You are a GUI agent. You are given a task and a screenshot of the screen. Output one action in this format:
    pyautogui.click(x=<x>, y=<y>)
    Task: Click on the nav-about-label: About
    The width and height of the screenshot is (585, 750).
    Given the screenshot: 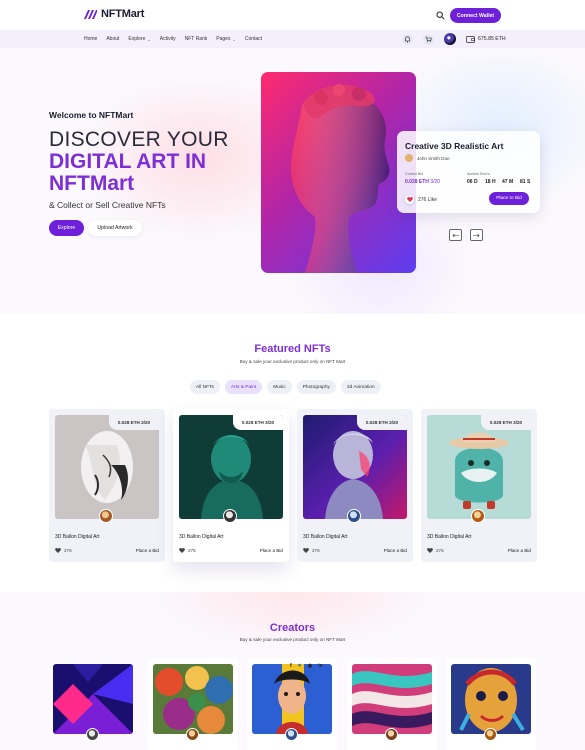 What is the action you would take?
    pyautogui.click(x=113, y=39)
    